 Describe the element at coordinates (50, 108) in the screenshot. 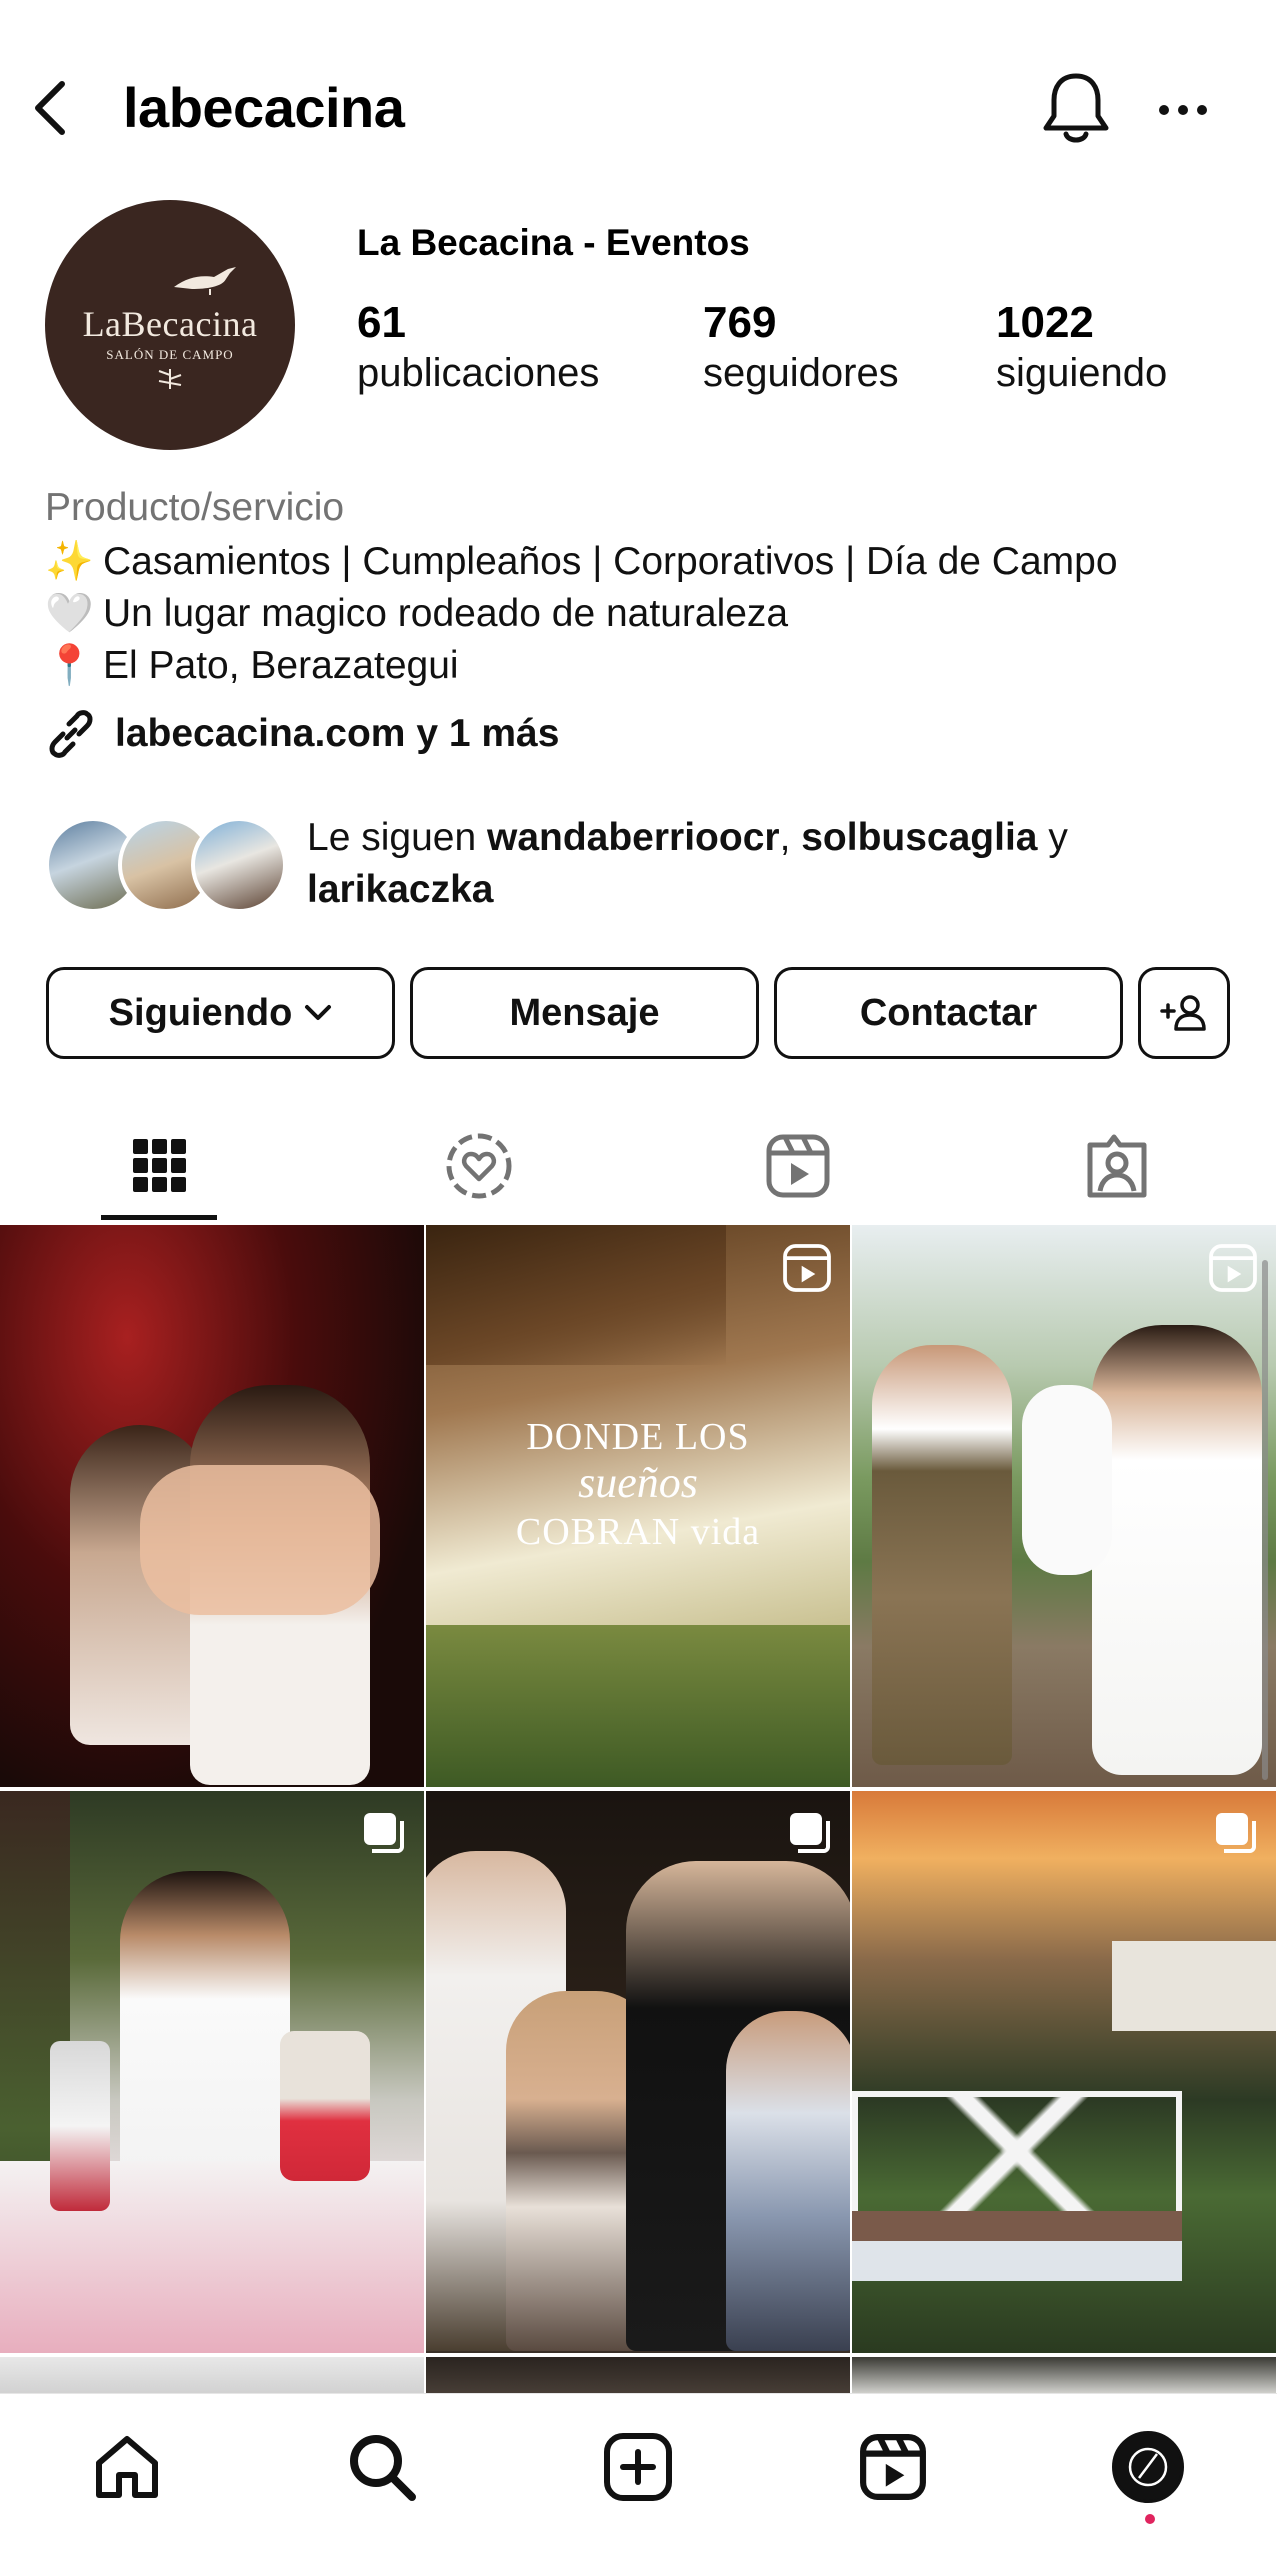

I see `chevron-left-icon` at that location.